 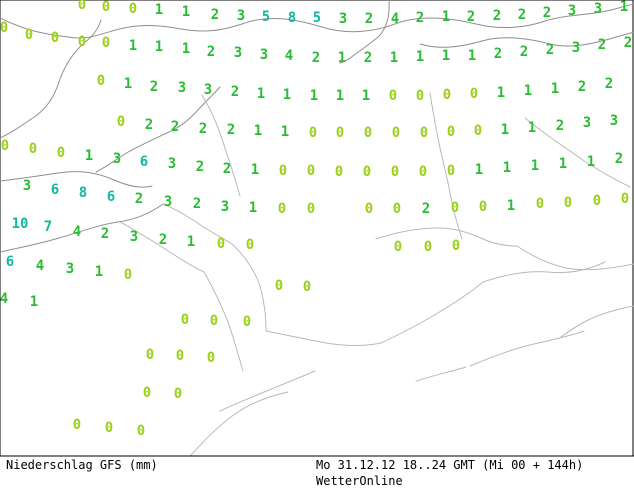 I want to click on precip-value-label: 7, so click(x=48, y=227).